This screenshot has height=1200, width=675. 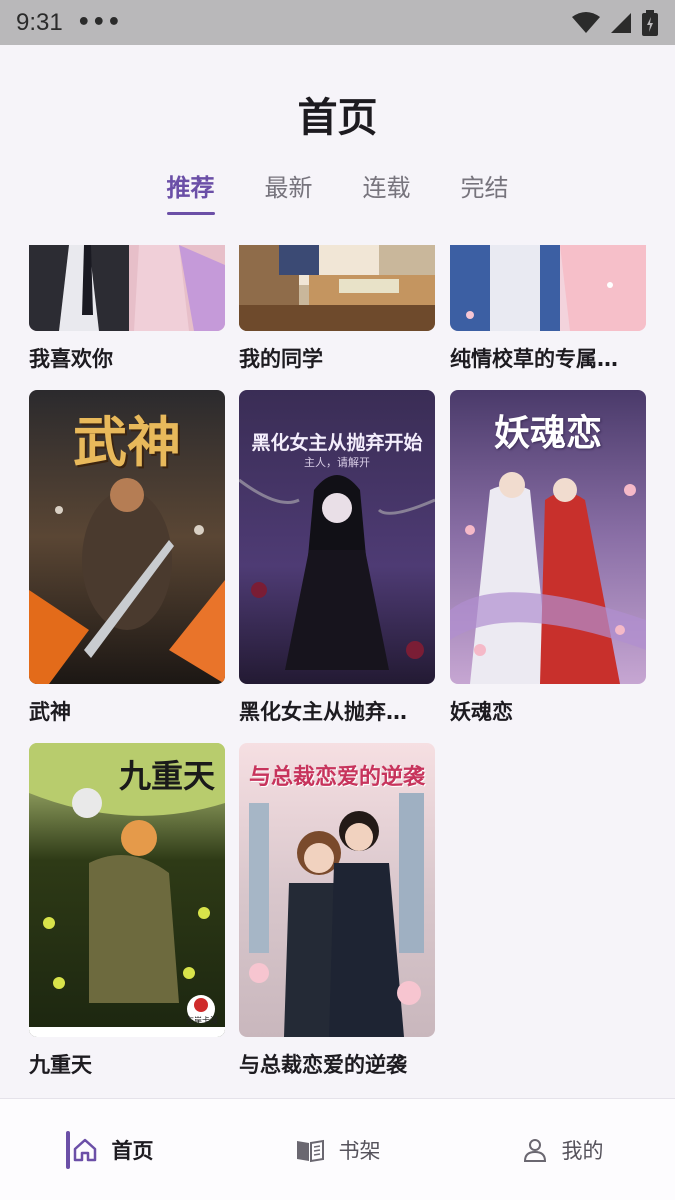 I want to click on book-icon, so click(x=310, y=1150).